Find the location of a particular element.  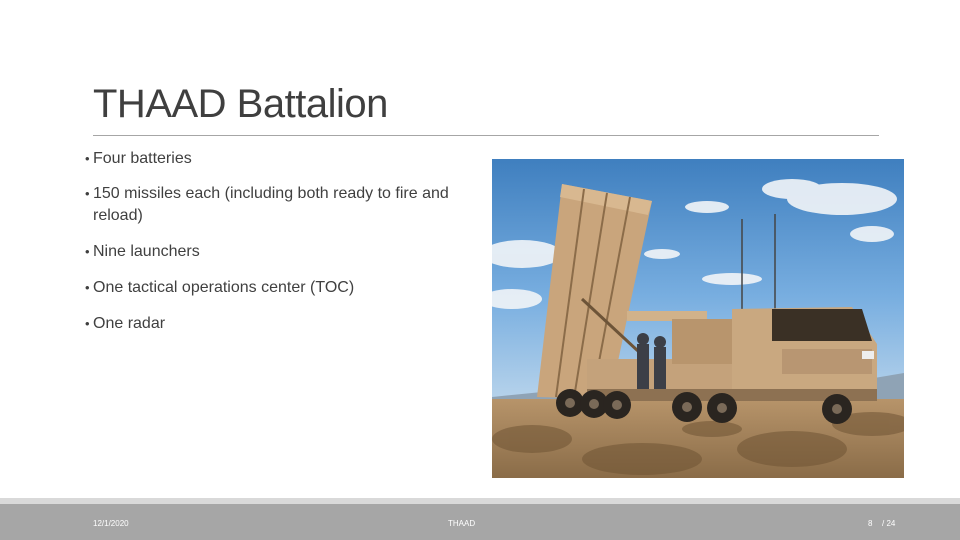

bullet-item: • Nine launchers is located at coordinates (285, 252).